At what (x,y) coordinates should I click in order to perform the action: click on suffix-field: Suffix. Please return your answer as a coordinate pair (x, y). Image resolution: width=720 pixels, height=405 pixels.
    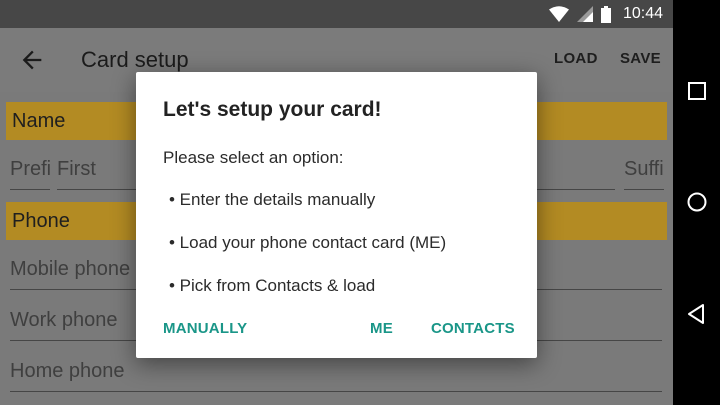
    Looking at the image, I should click on (644, 172).